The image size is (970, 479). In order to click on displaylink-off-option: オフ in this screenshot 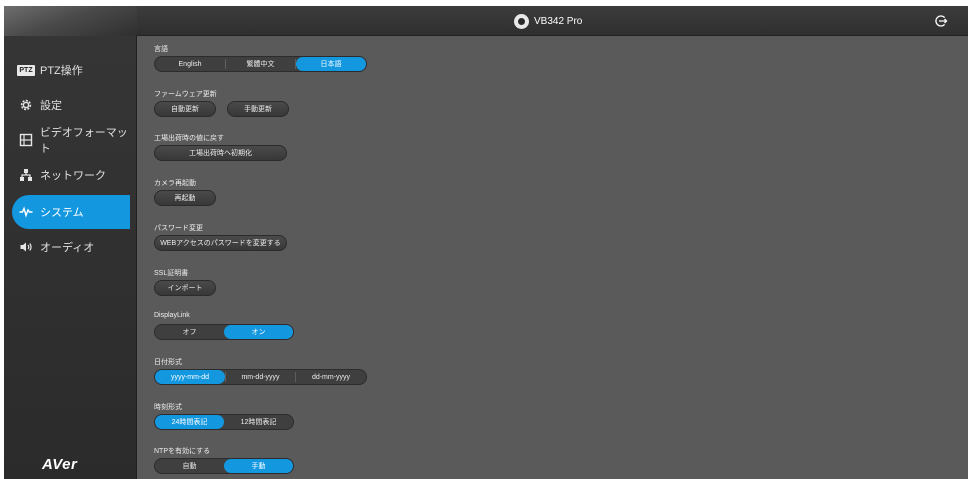, I will do `click(189, 332)`.